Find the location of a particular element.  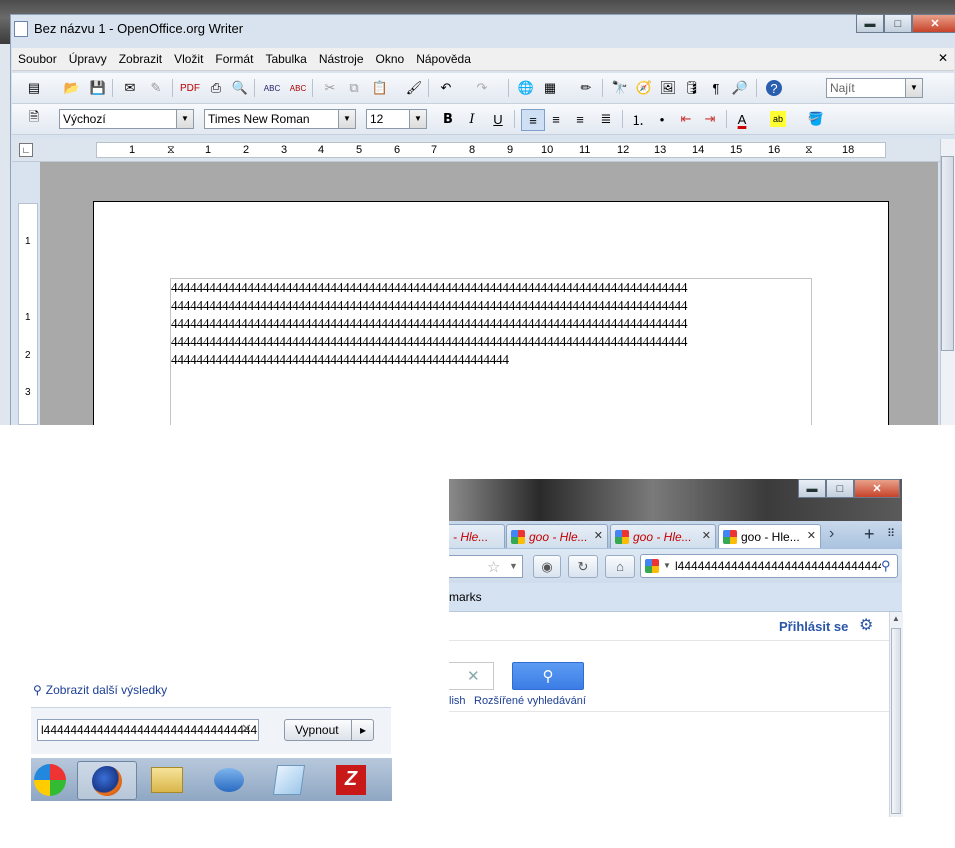

clear-search-icon: ✕ is located at coordinates (473, 676).